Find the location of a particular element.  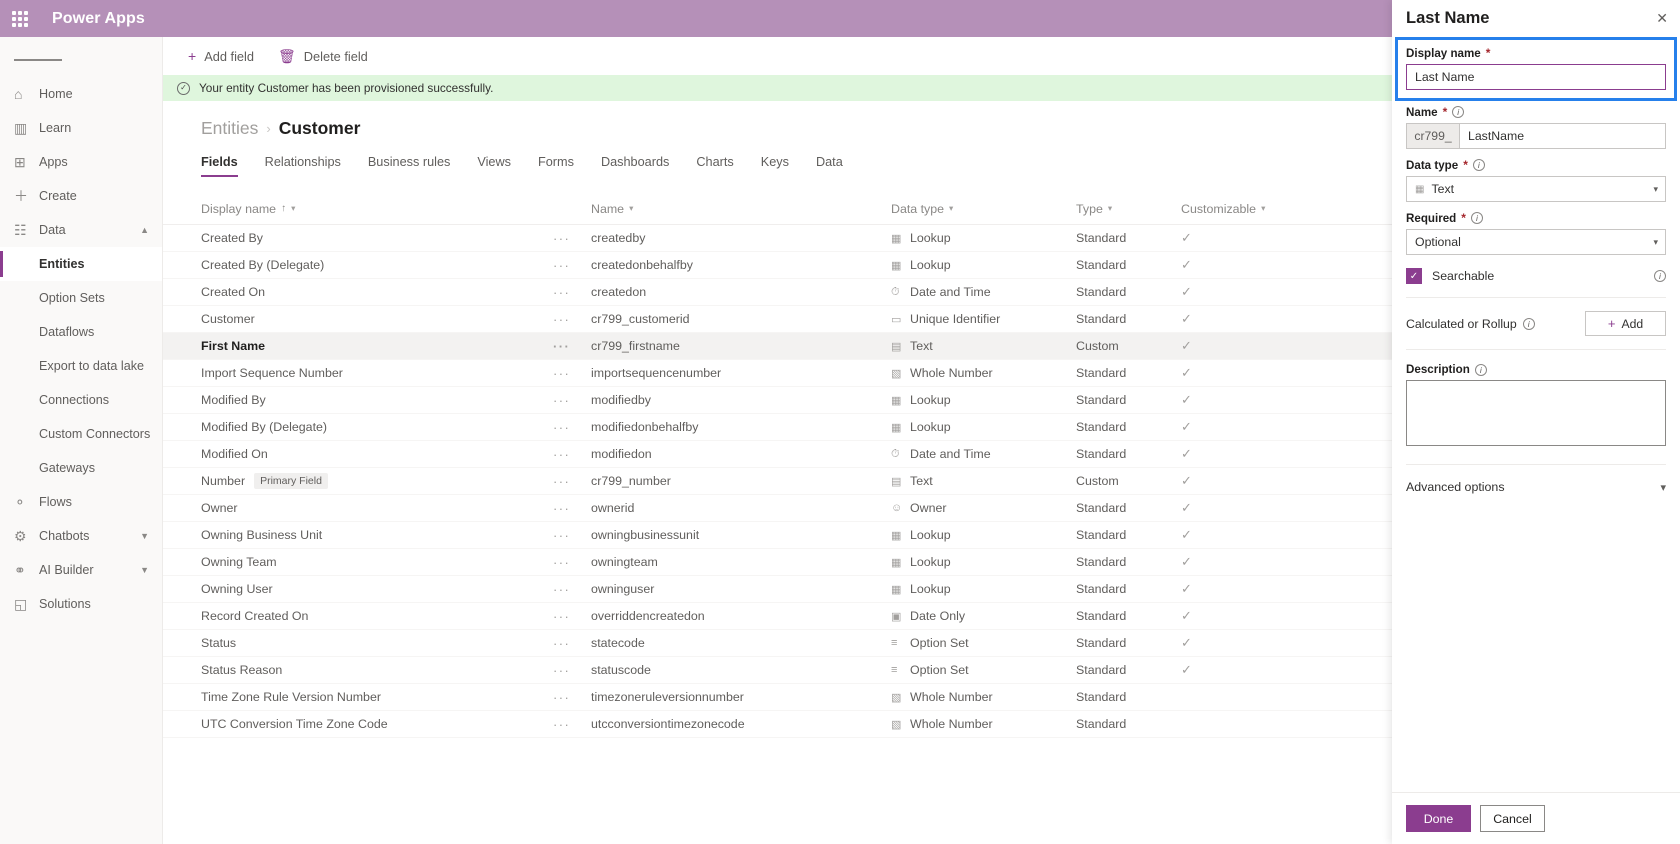

close-icon: ✕ is located at coordinates (1662, 18).